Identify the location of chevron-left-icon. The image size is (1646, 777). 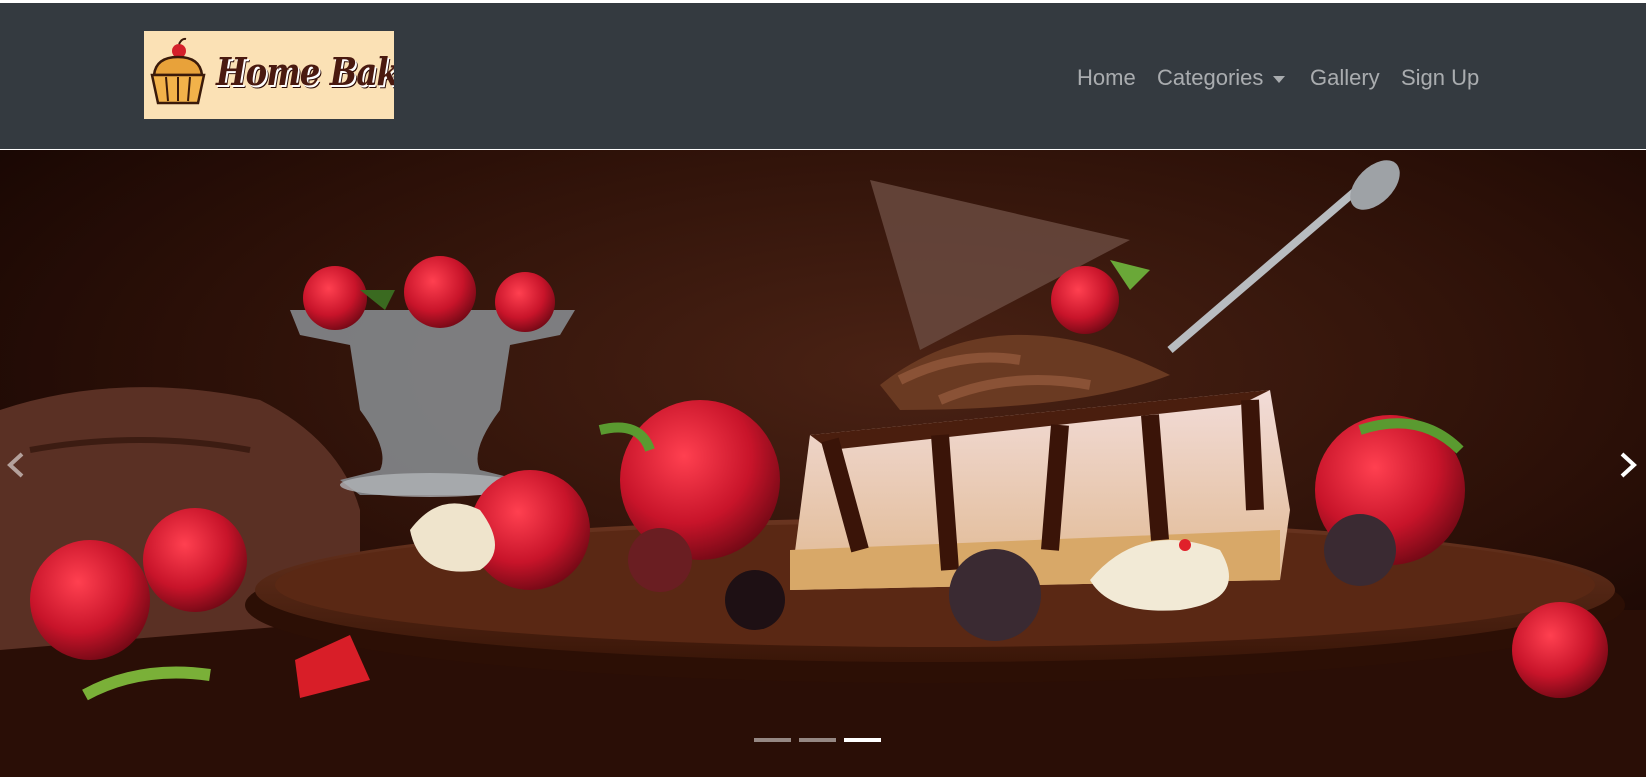
(15, 465).